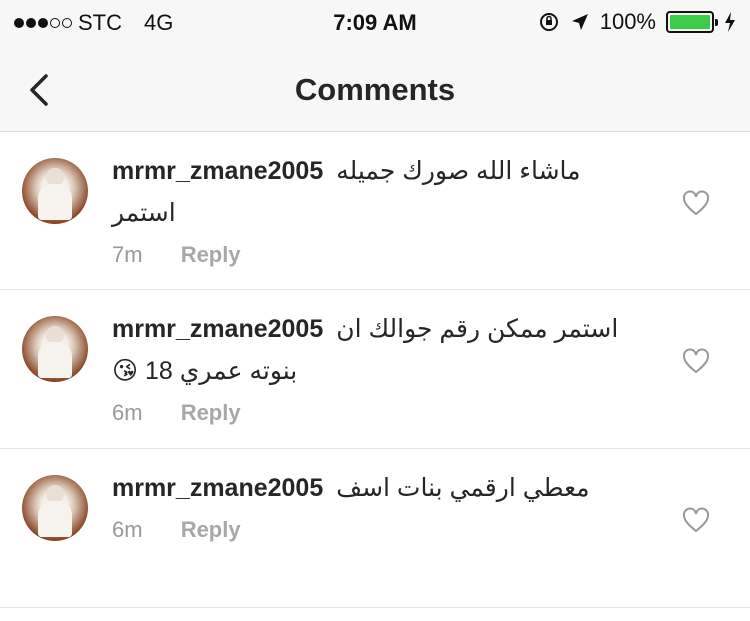 This screenshot has height=621, width=750. I want to click on comment-text-continued: بنوته عمري 18 😘, so click(205, 371).